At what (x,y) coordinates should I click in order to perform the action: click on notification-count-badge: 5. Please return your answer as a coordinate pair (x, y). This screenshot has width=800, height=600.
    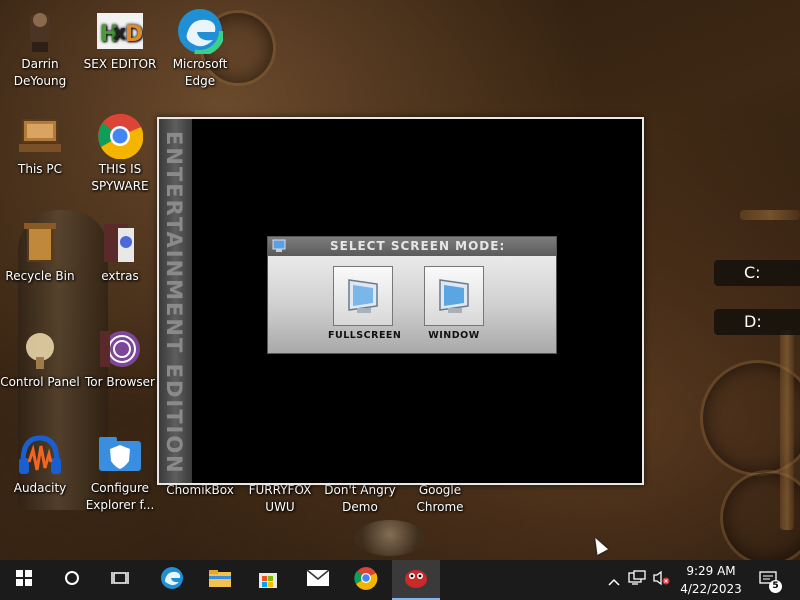
    Looking at the image, I should click on (775, 586).